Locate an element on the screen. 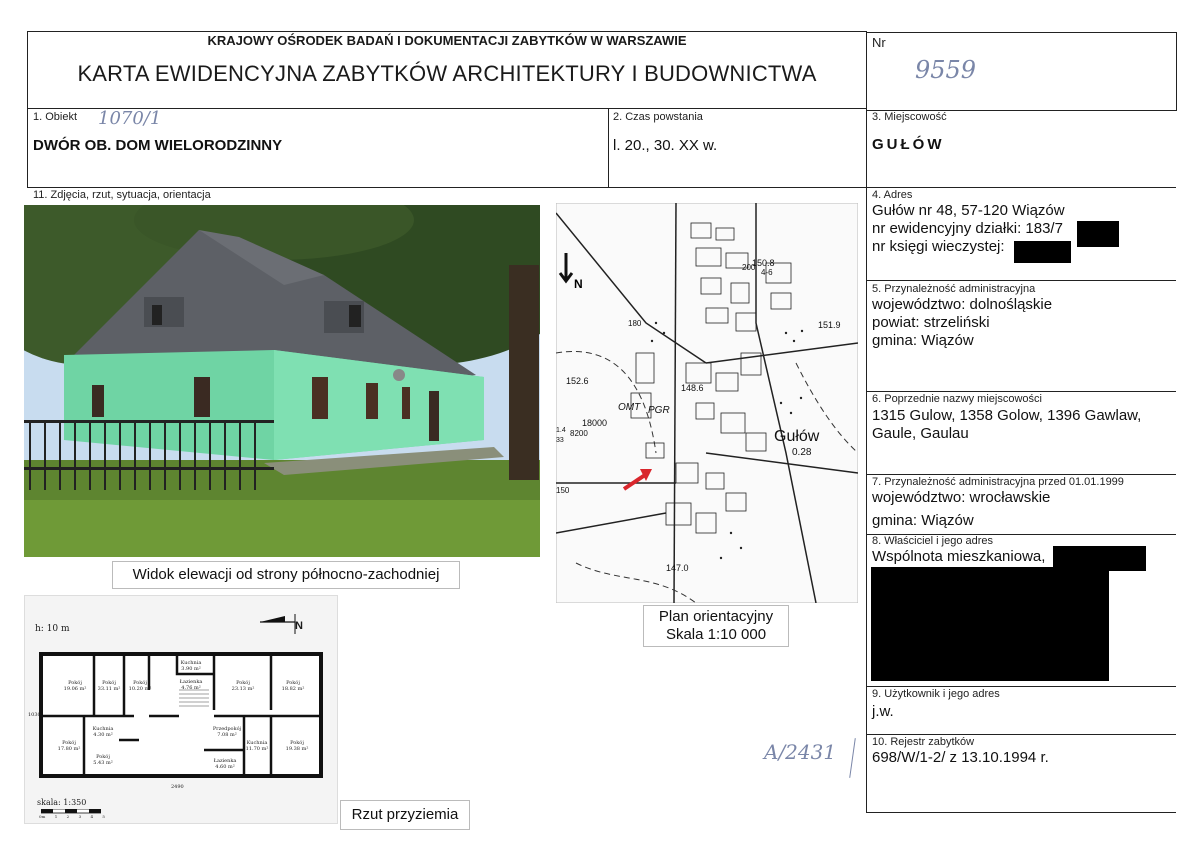 The width and height of the screenshot is (1199, 842). map-label: 150 is located at coordinates (563, 490).